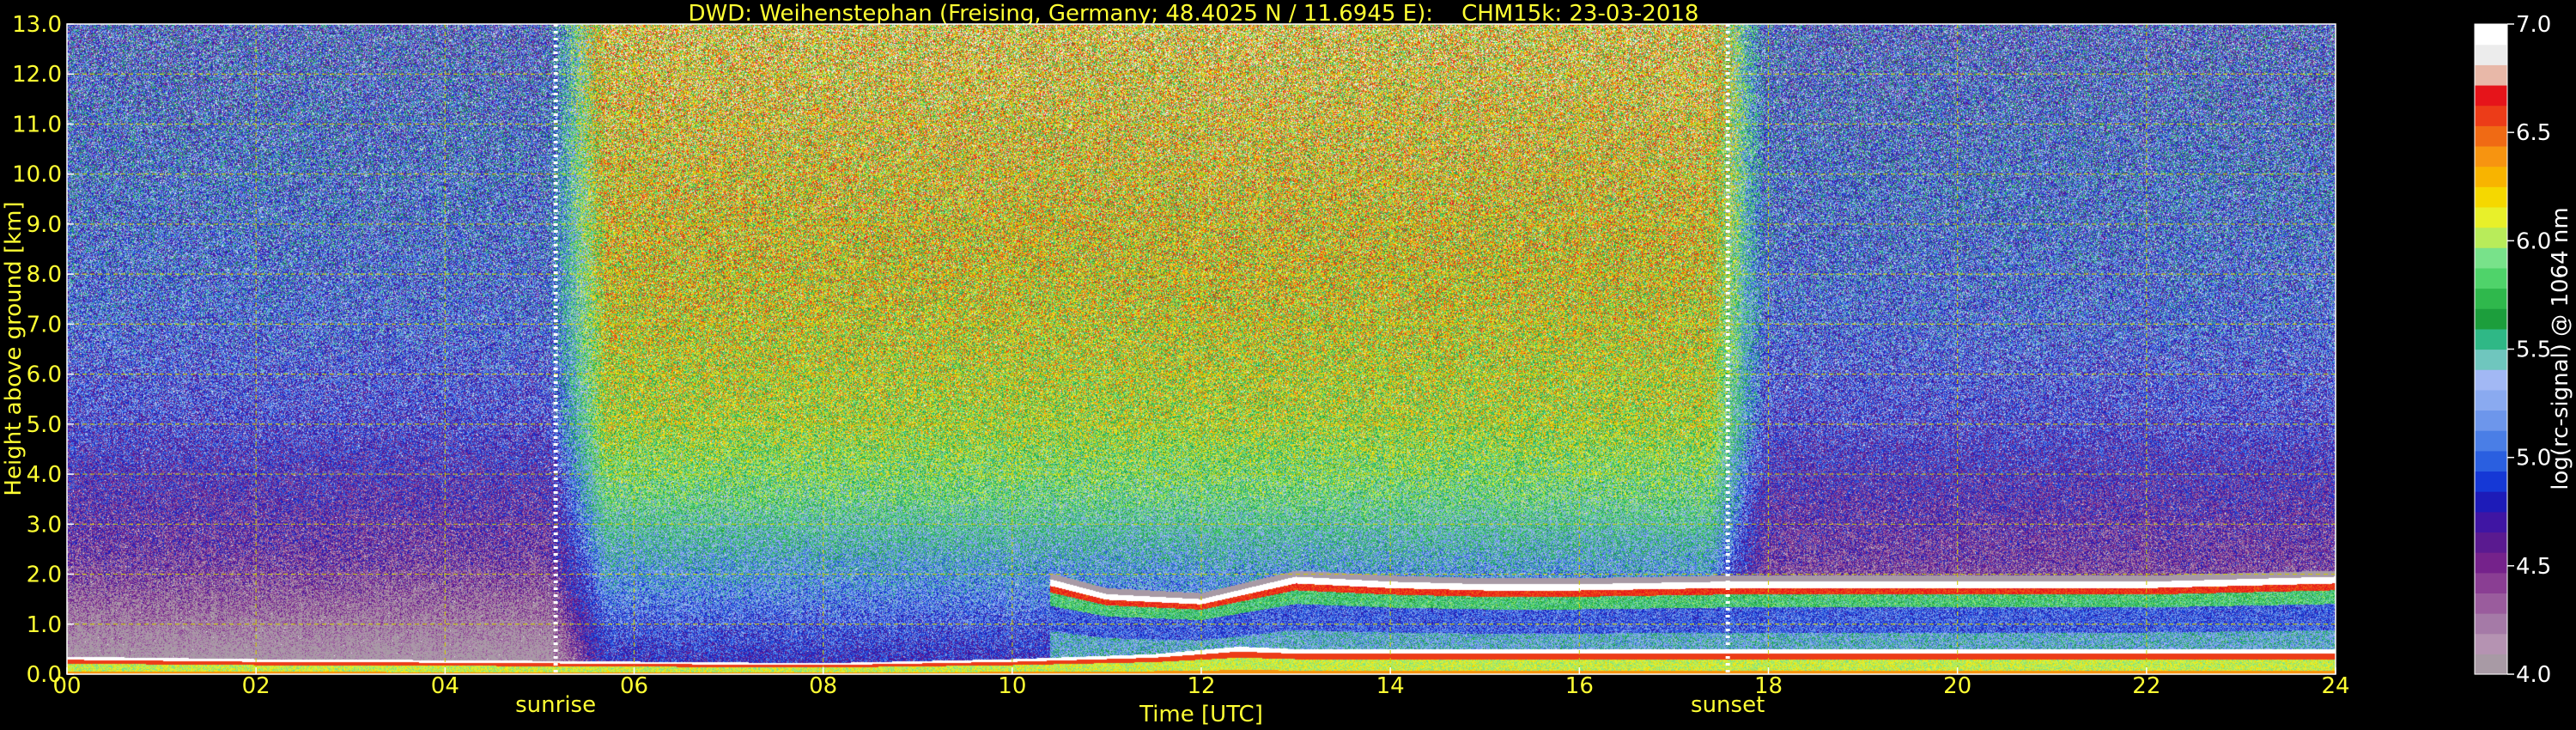 The height and width of the screenshot is (730, 2576). I want to click on y-tick-label: 7.0, so click(44, 325).